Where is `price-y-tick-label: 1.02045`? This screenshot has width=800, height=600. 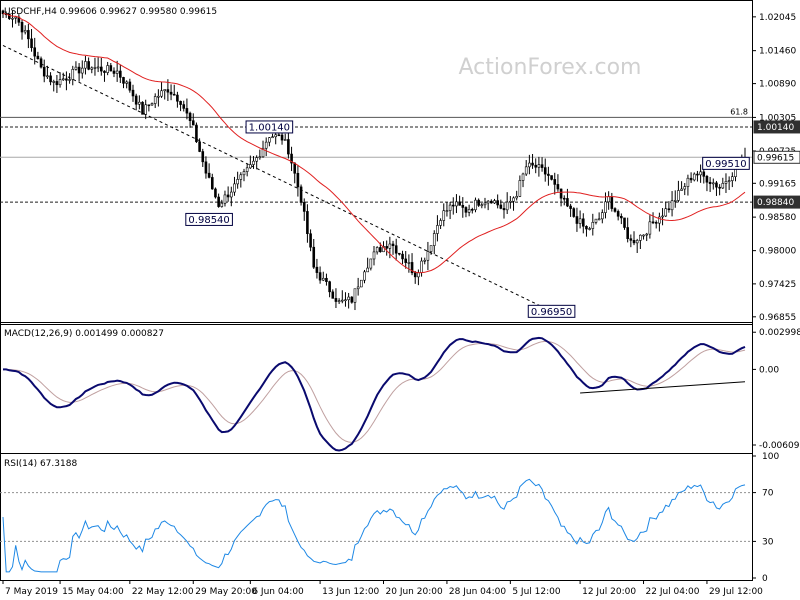
price-y-tick-label: 1.02045 is located at coordinates (777, 18).